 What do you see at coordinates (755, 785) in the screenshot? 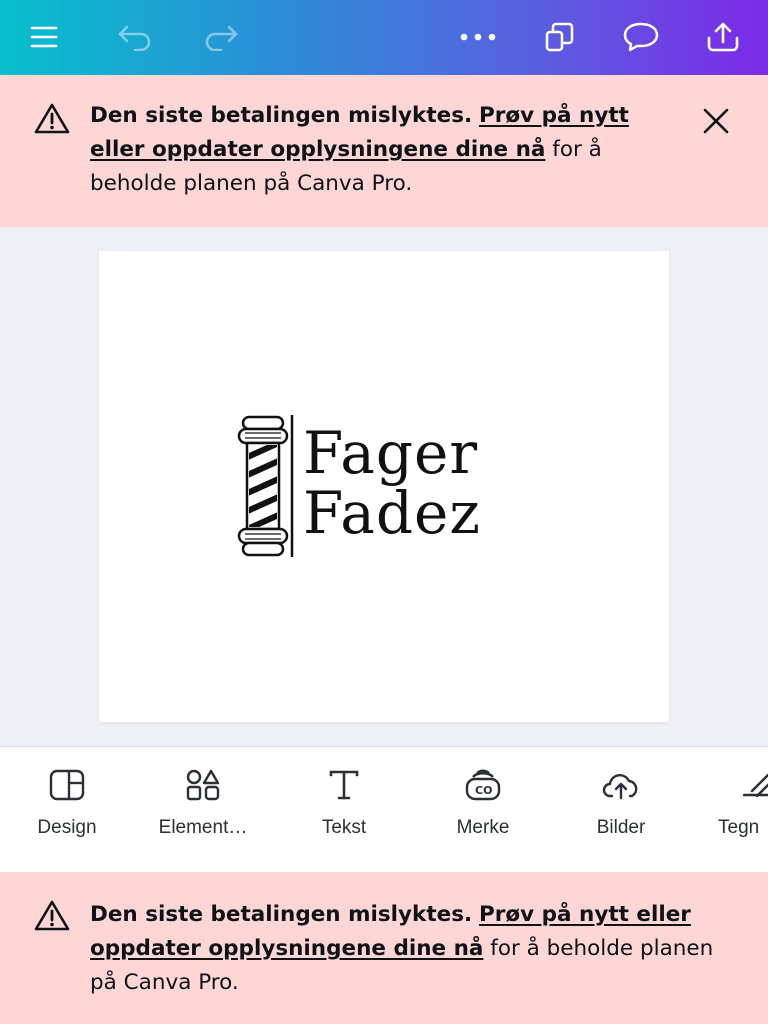
I see `draw-icon` at bounding box center [755, 785].